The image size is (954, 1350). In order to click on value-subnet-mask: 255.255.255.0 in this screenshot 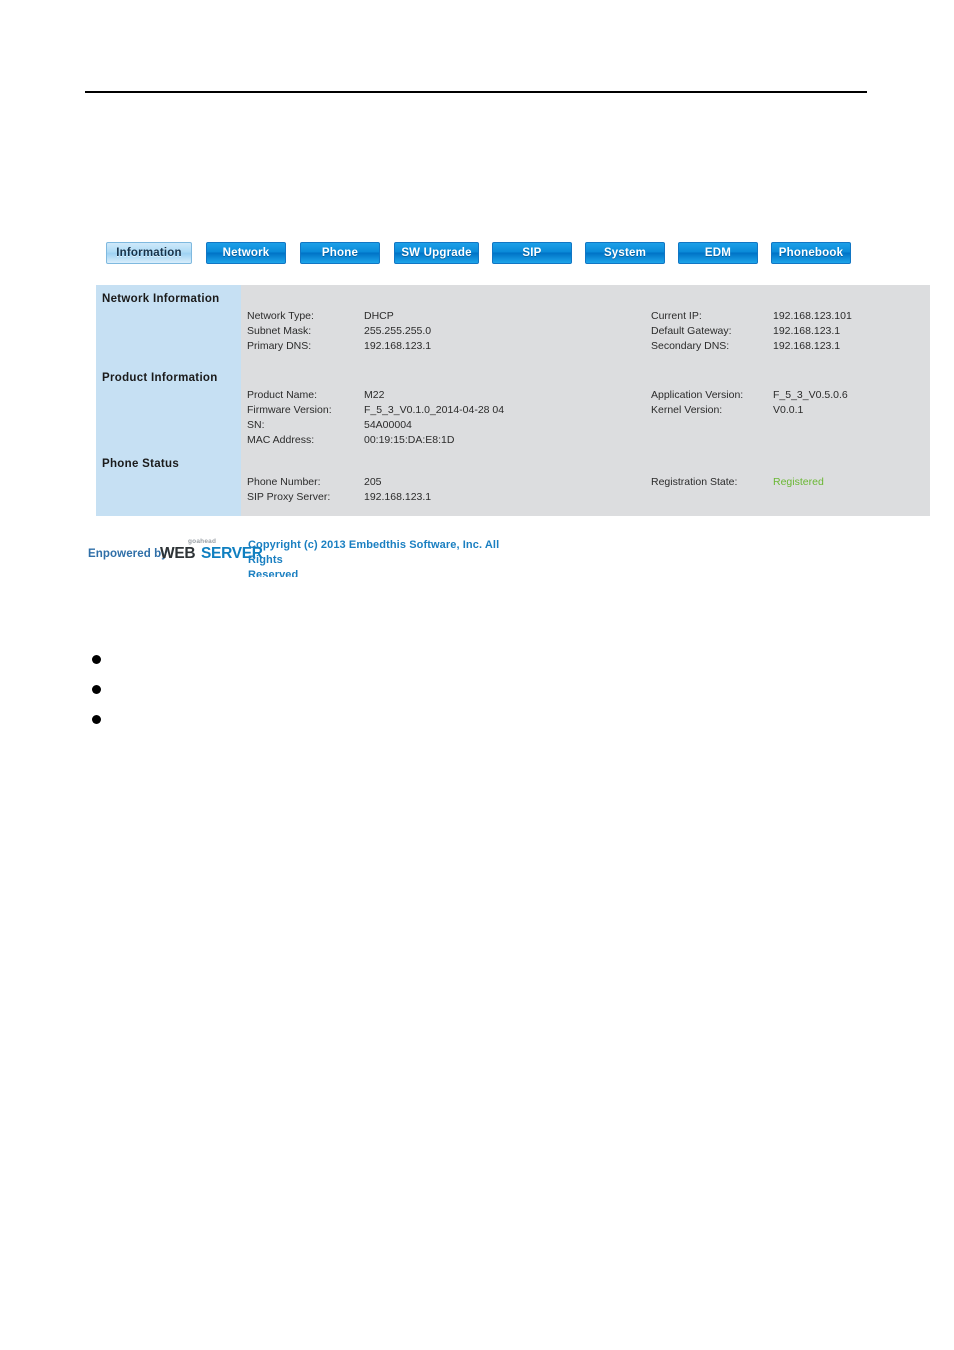, I will do `click(398, 331)`.